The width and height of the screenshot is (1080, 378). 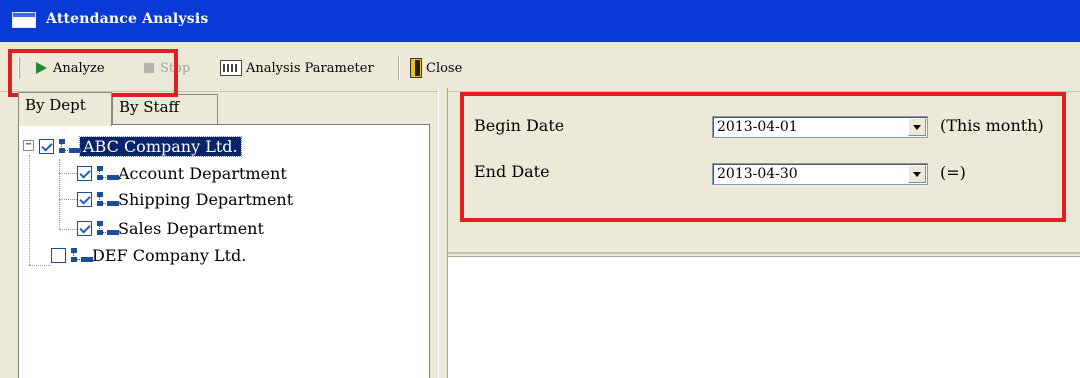 I want to click on title-bar: Attendance Analysis, so click(x=540, y=21).